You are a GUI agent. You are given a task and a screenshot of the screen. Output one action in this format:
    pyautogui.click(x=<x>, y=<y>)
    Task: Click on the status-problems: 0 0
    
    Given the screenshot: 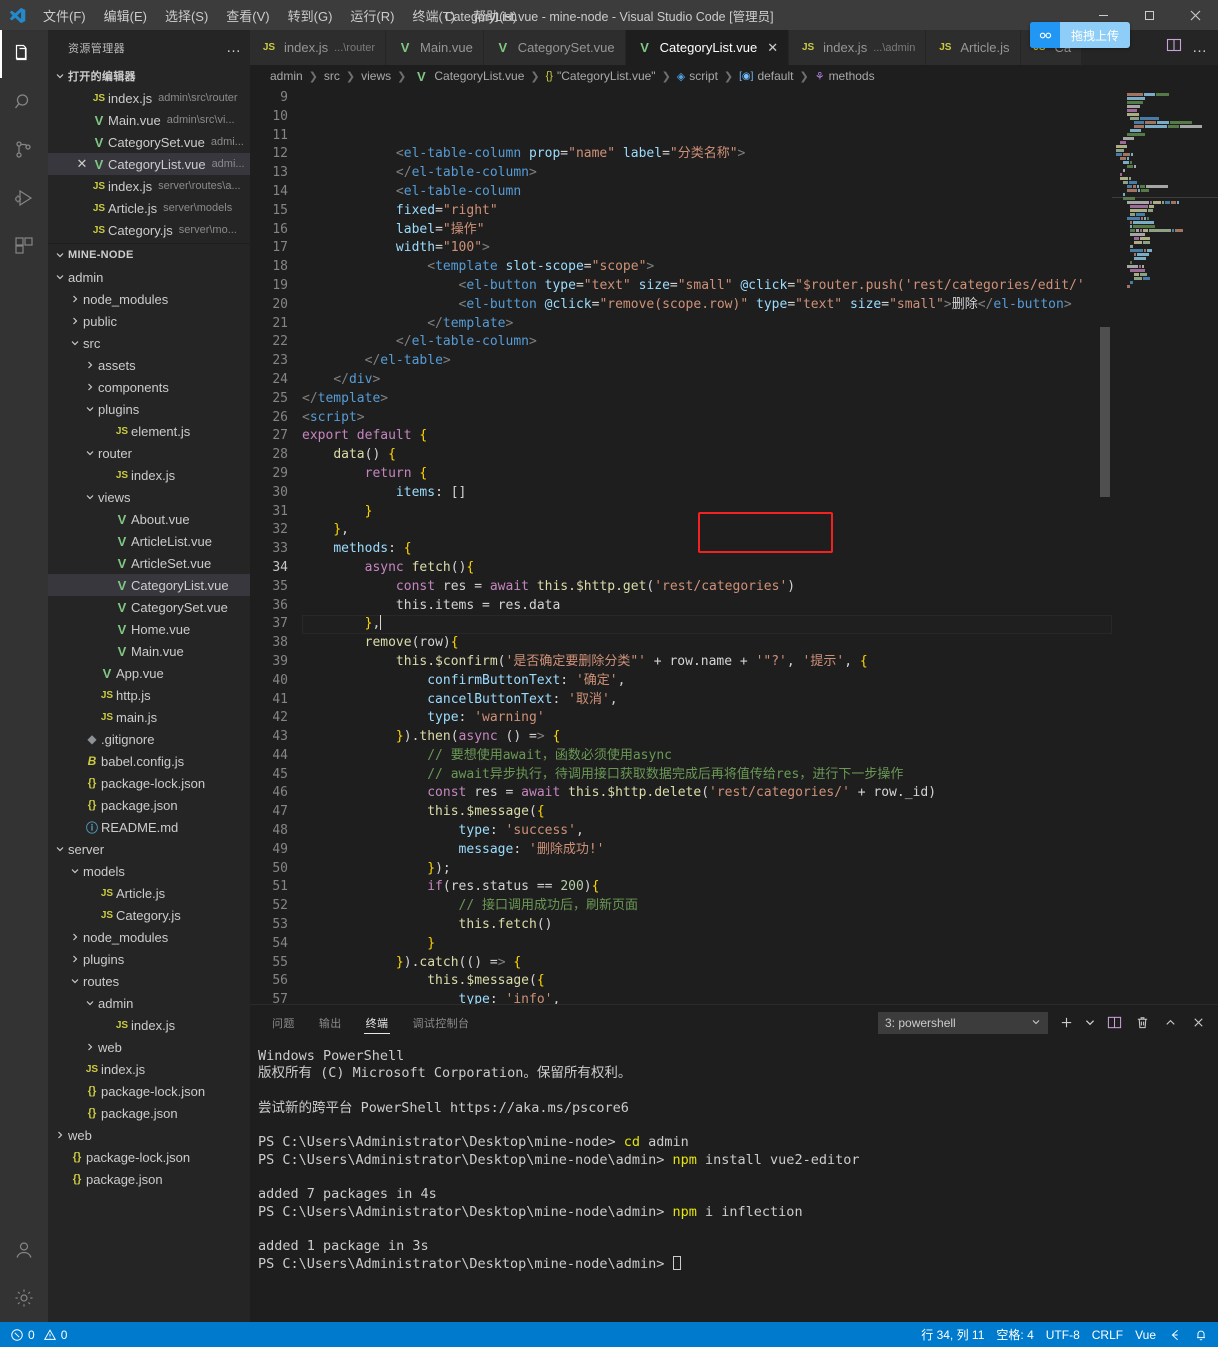 What is the action you would take?
    pyautogui.click(x=38, y=1334)
    